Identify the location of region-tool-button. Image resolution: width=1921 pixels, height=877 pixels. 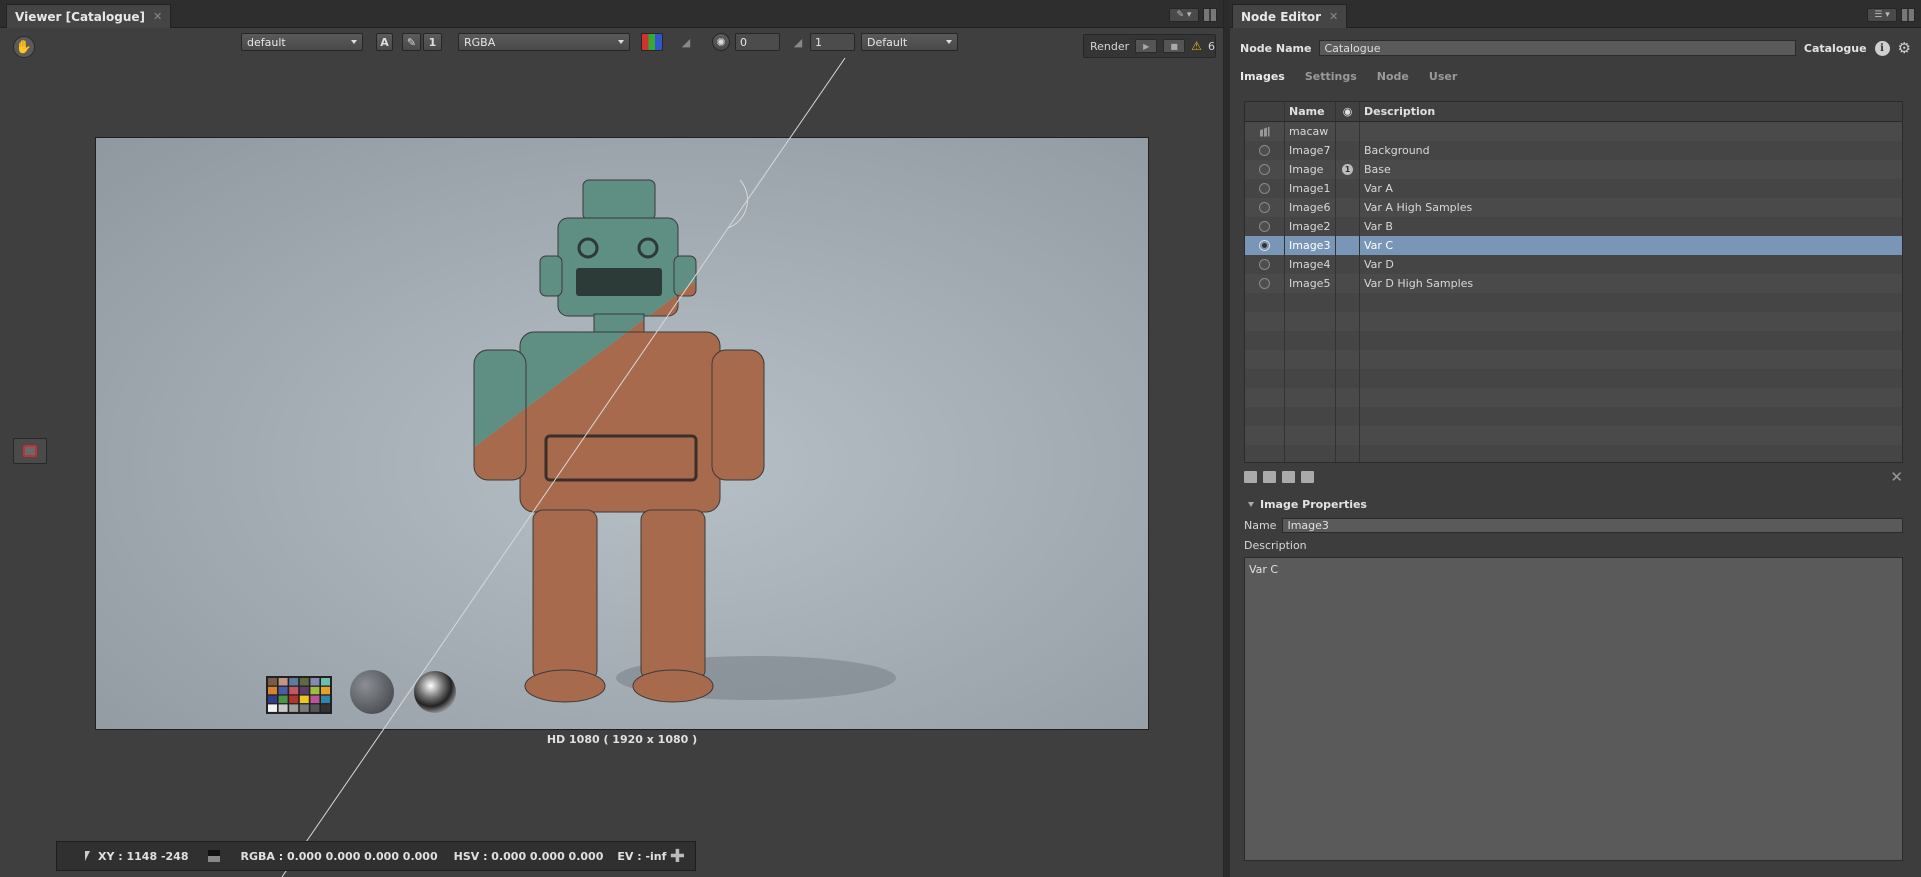
(30, 451).